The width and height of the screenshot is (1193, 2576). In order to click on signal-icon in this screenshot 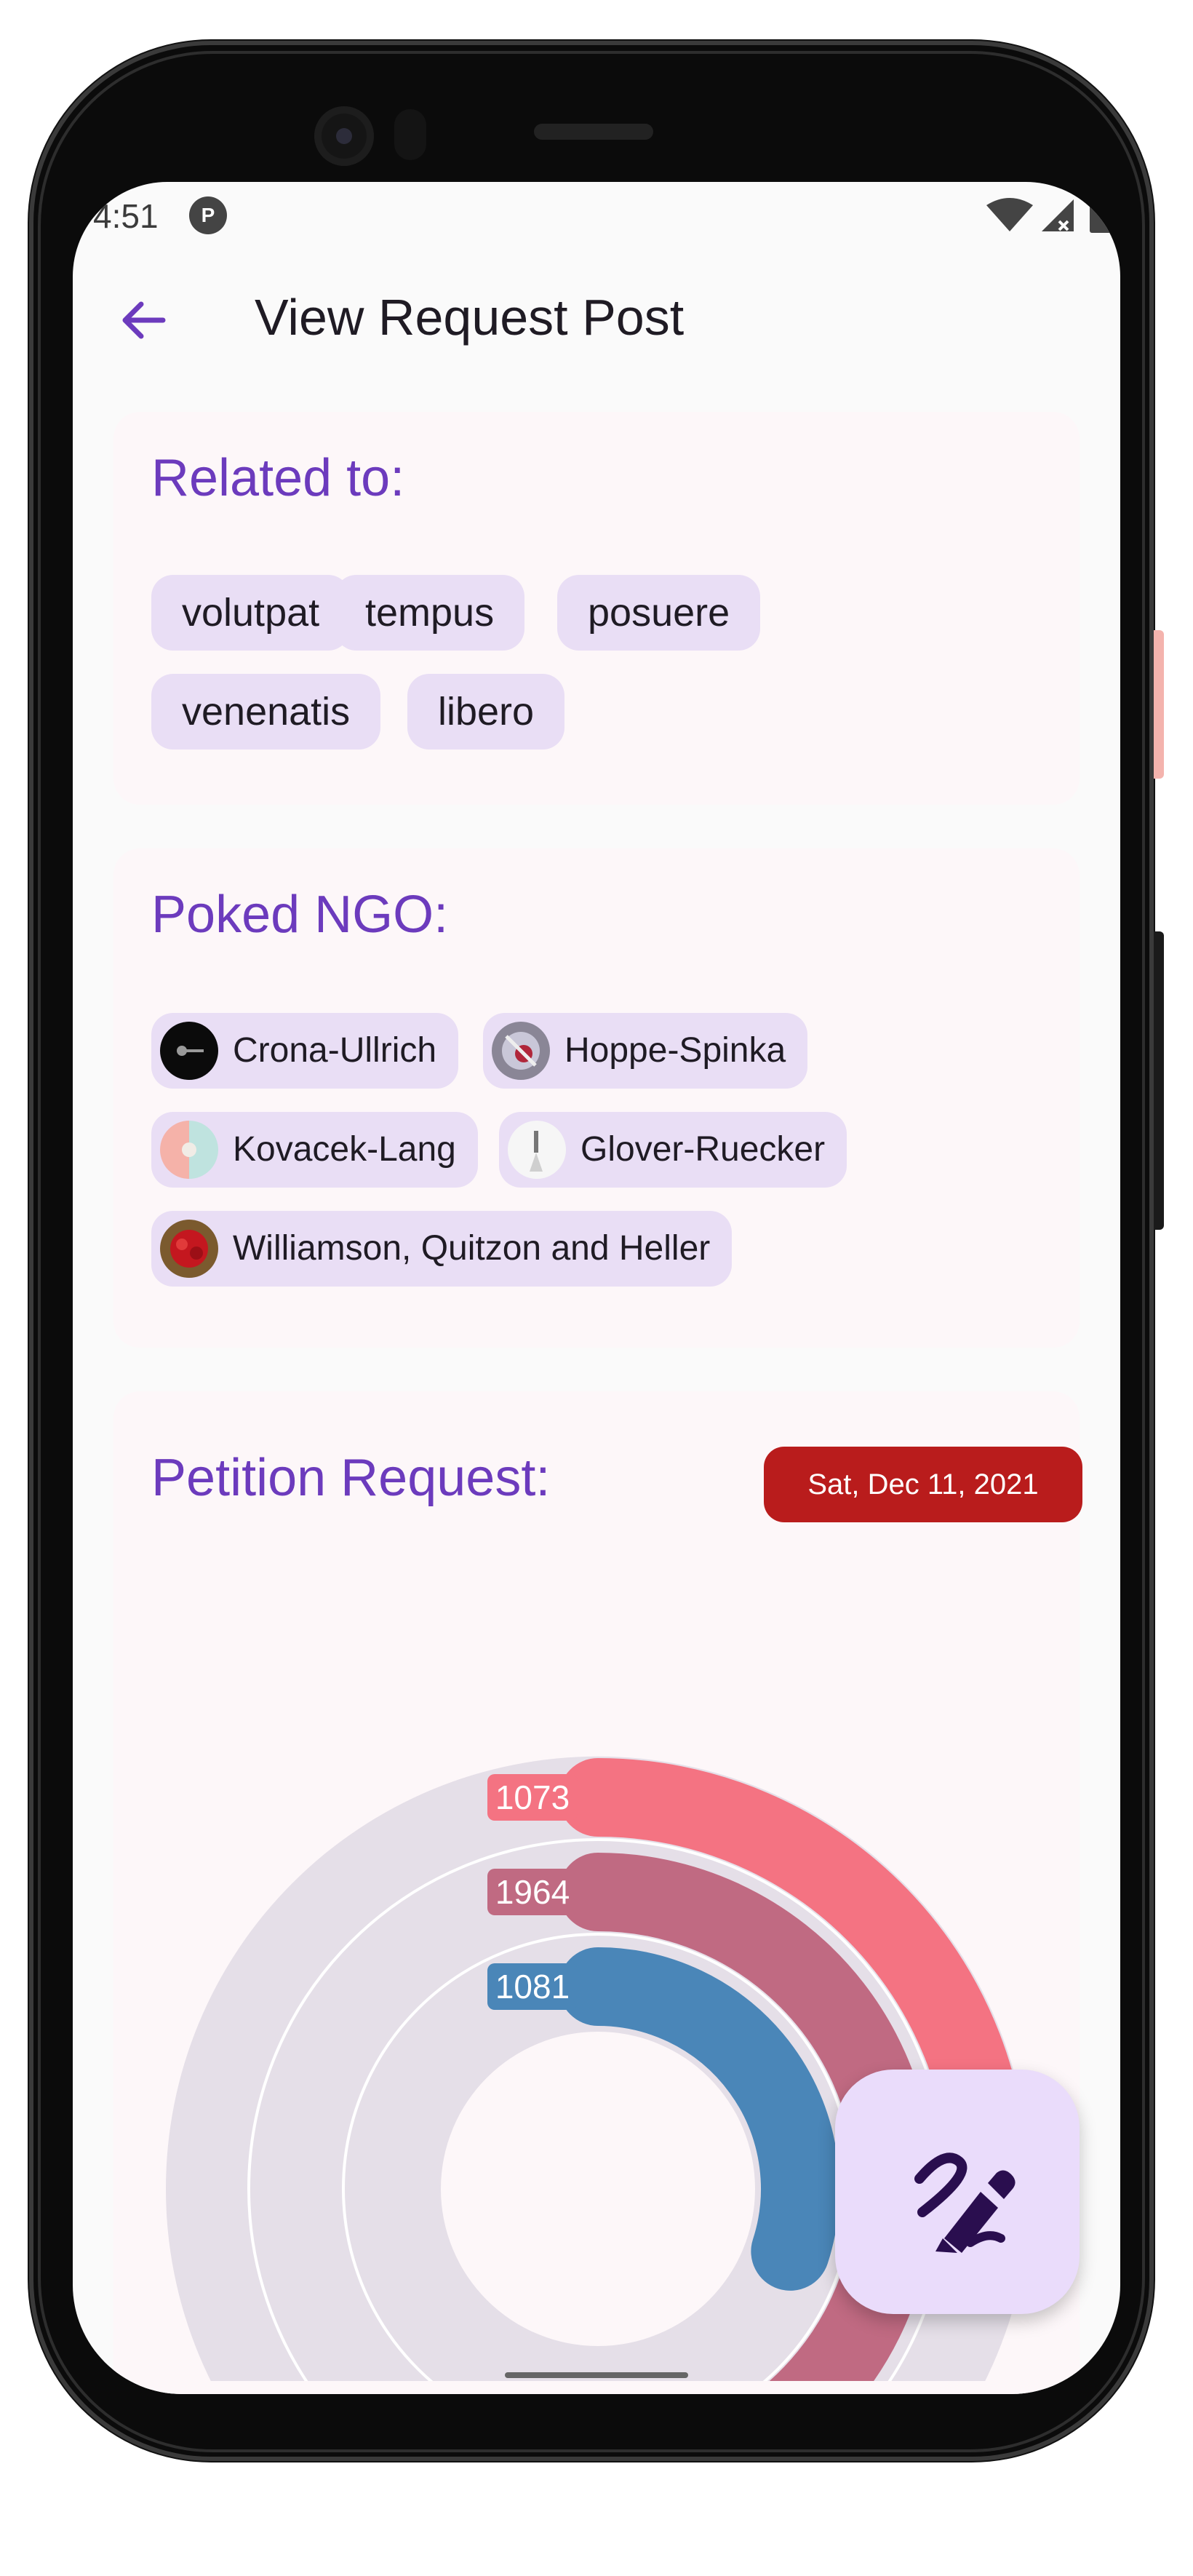, I will do `click(1058, 215)`.